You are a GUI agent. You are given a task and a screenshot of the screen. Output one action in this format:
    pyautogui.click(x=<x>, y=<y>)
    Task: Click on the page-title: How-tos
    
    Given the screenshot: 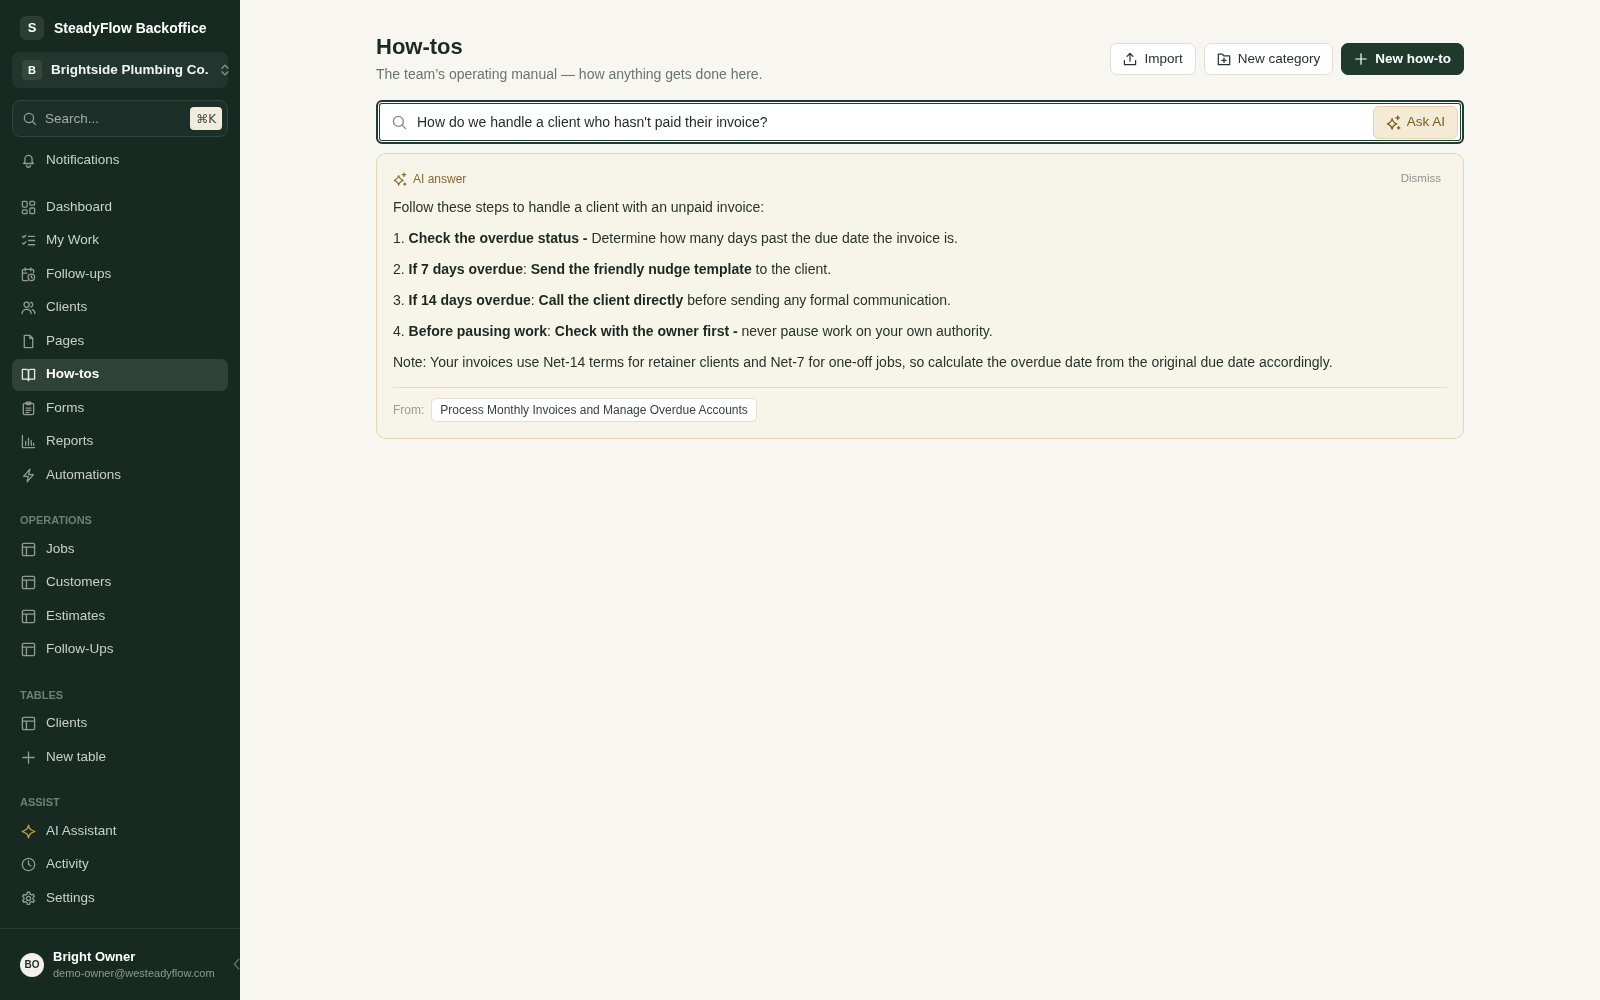 What is the action you would take?
    pyautogui.click(x=420, y=47)
    